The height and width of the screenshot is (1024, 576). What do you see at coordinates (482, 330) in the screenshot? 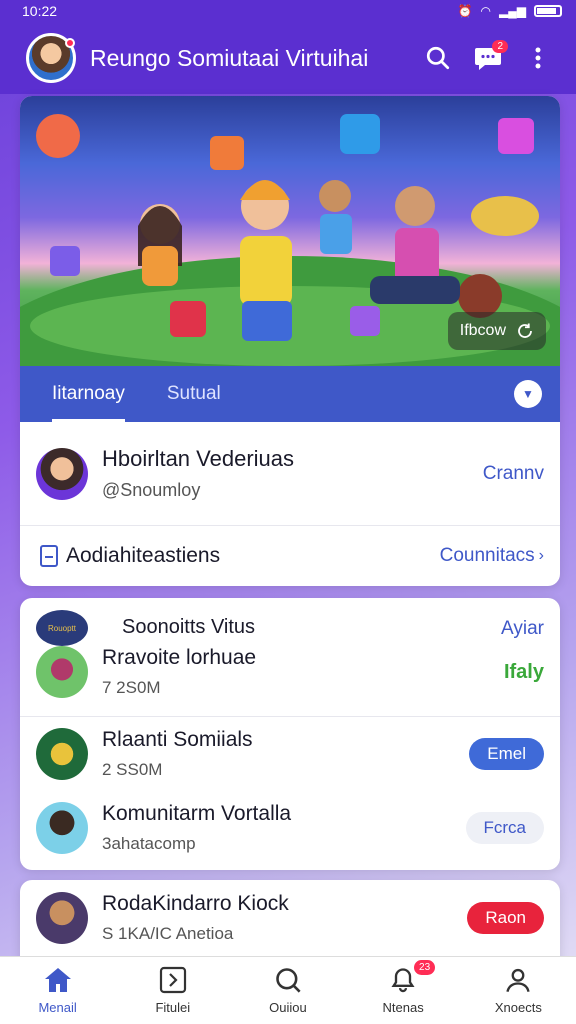
I see `hero-badge-label: Ifbcow` at bounding box center [482, 330].